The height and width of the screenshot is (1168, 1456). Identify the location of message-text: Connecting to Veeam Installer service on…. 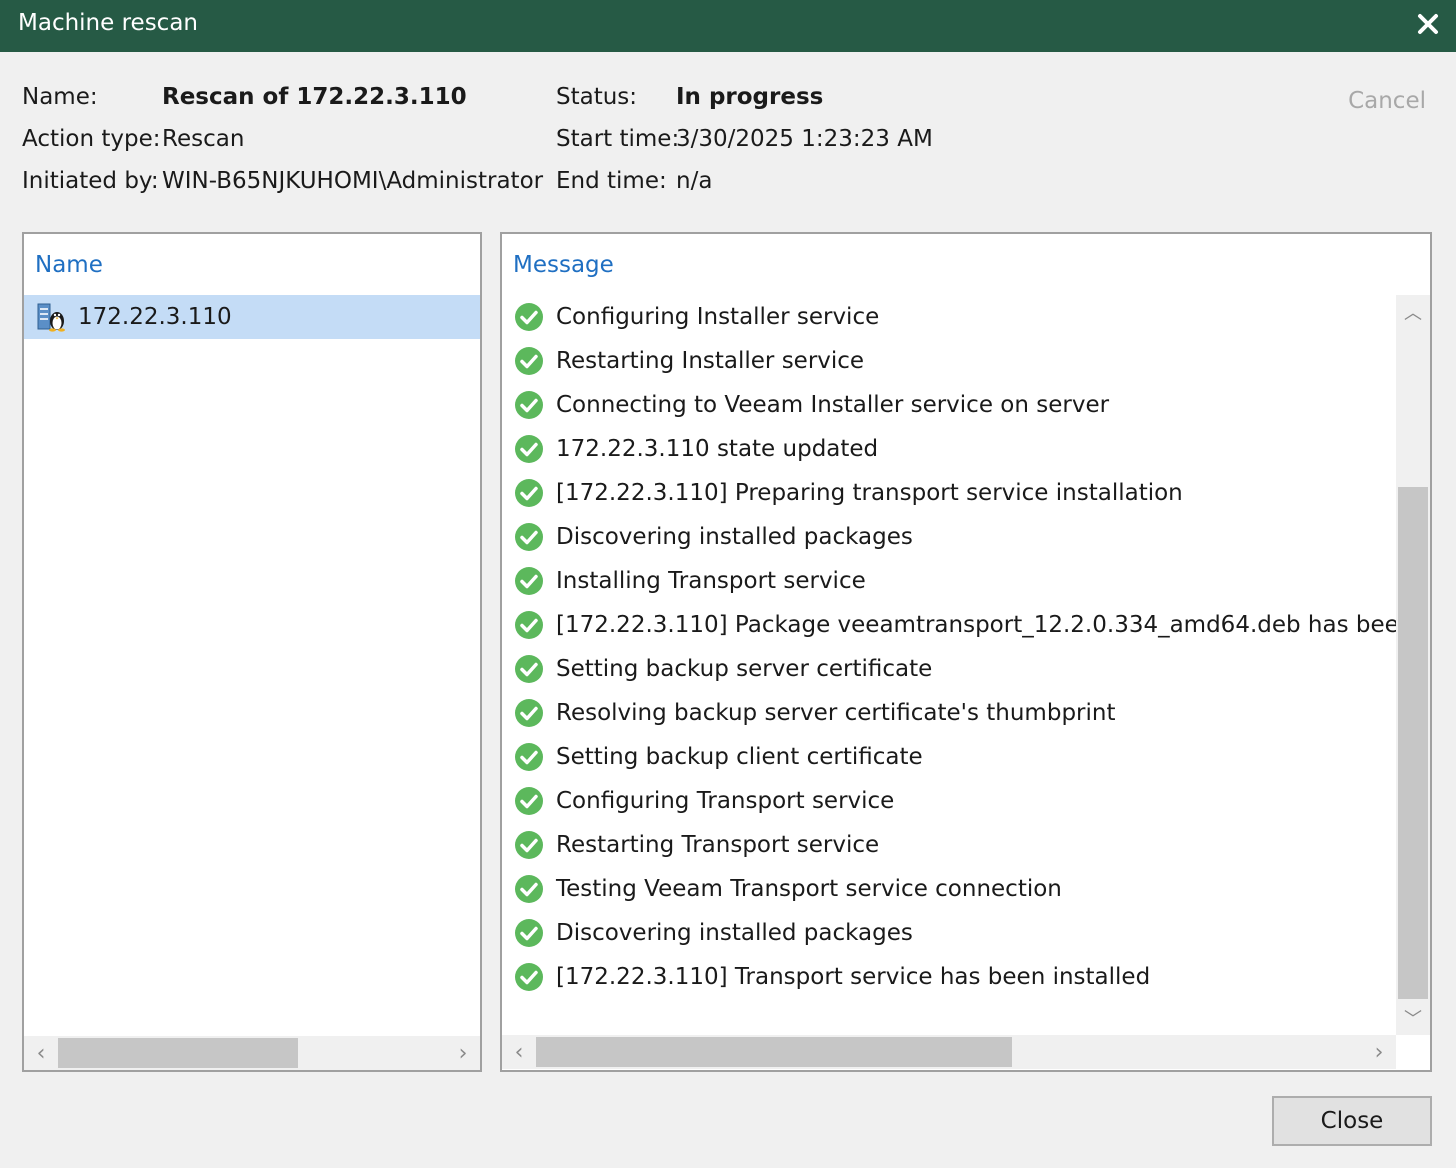
(833, 405).